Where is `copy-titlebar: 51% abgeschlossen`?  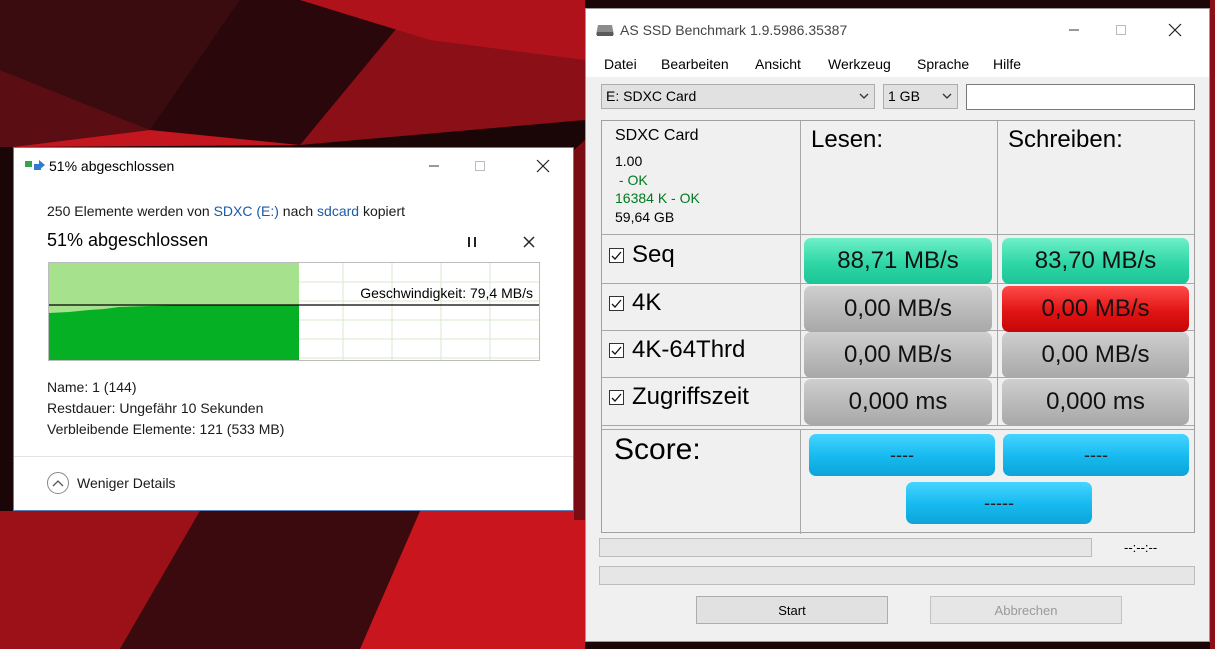
copy-titlebar: 51% abgeschlossen is located at coordinates (293, 166).